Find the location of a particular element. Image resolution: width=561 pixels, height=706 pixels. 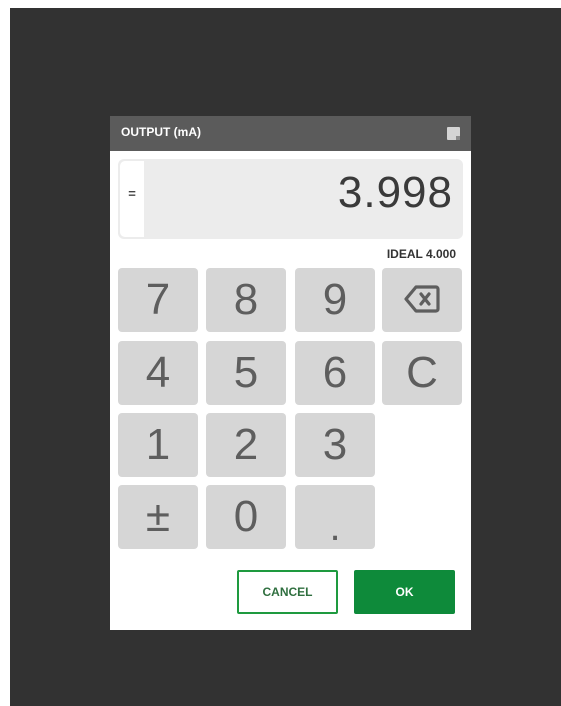

clear-label: C is located at coordinates (422, 372).